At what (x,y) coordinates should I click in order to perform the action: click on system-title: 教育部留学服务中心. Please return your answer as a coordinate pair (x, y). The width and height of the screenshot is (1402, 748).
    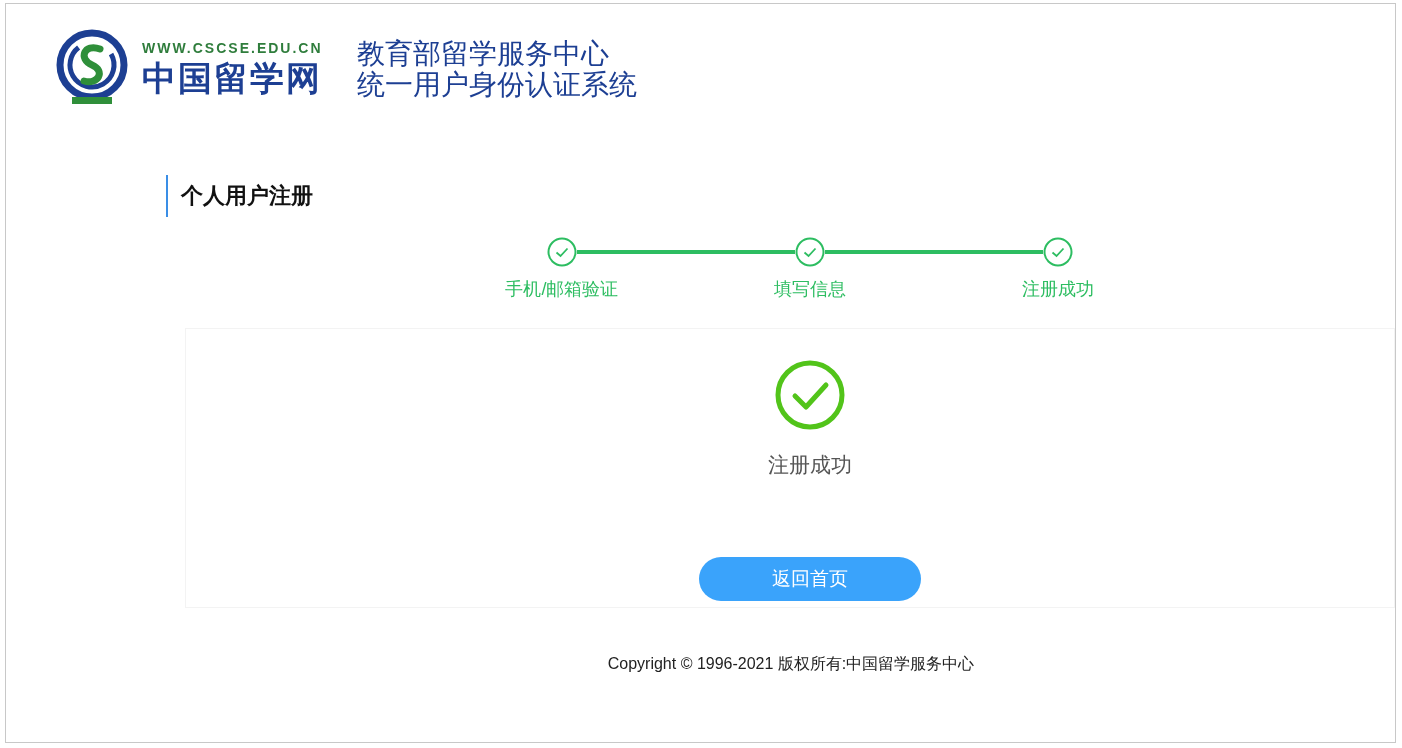
    Looking at the image, I should click on (483, 53).